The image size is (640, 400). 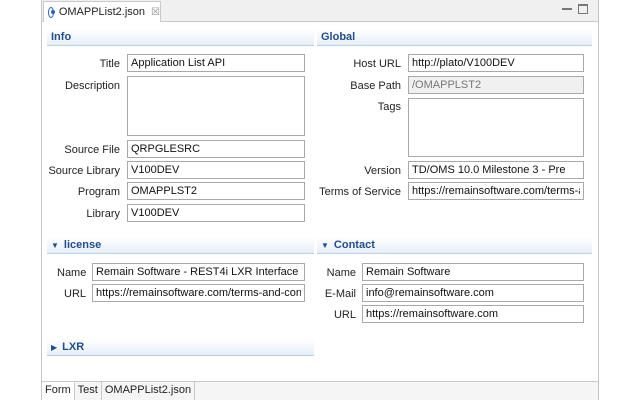 What do you see at coordinates (98, 192) in the screenshot?
I see `program-label: Program` at bounding box center [98, 192].